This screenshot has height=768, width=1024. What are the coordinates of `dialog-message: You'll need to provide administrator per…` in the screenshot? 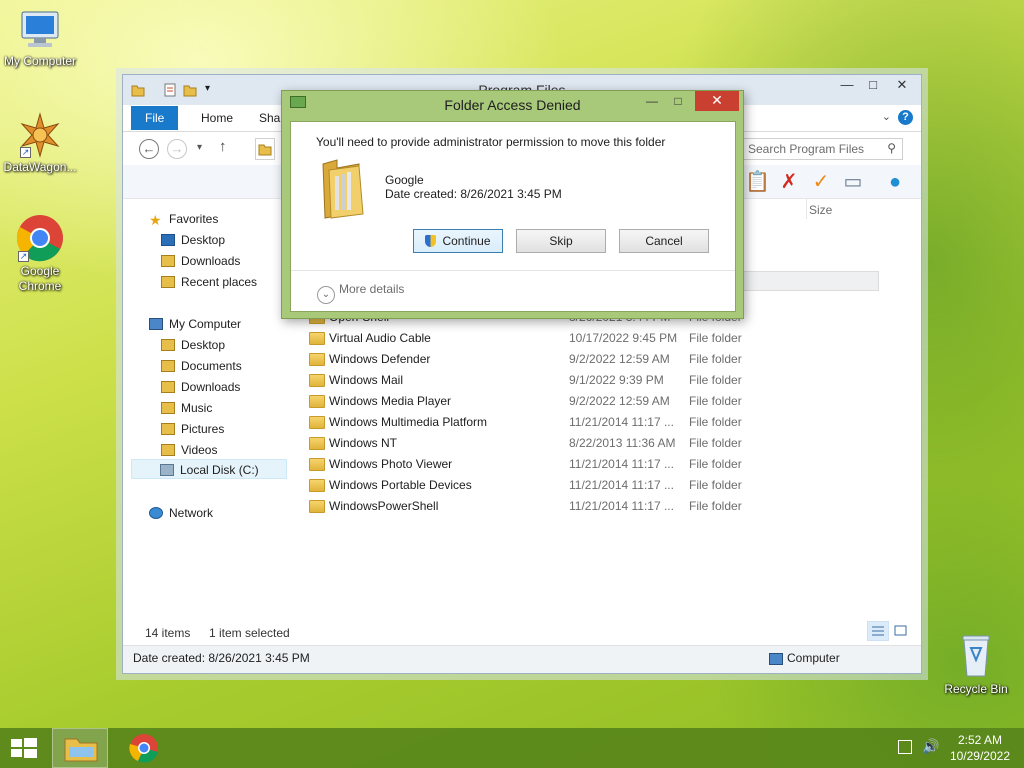 It's located at (491, 142).